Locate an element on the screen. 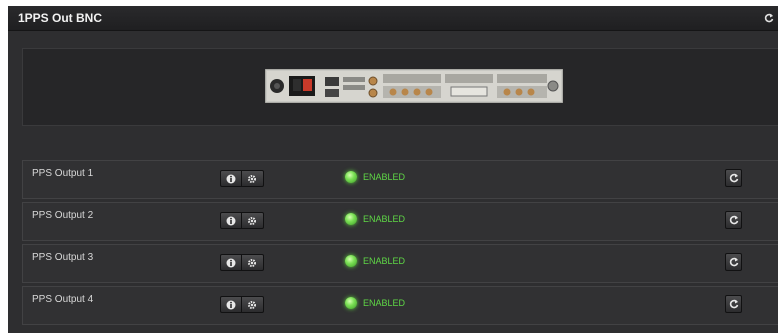  pps-output-row: PPS Output 4 ENABLED is located at coordinates (400, 305).